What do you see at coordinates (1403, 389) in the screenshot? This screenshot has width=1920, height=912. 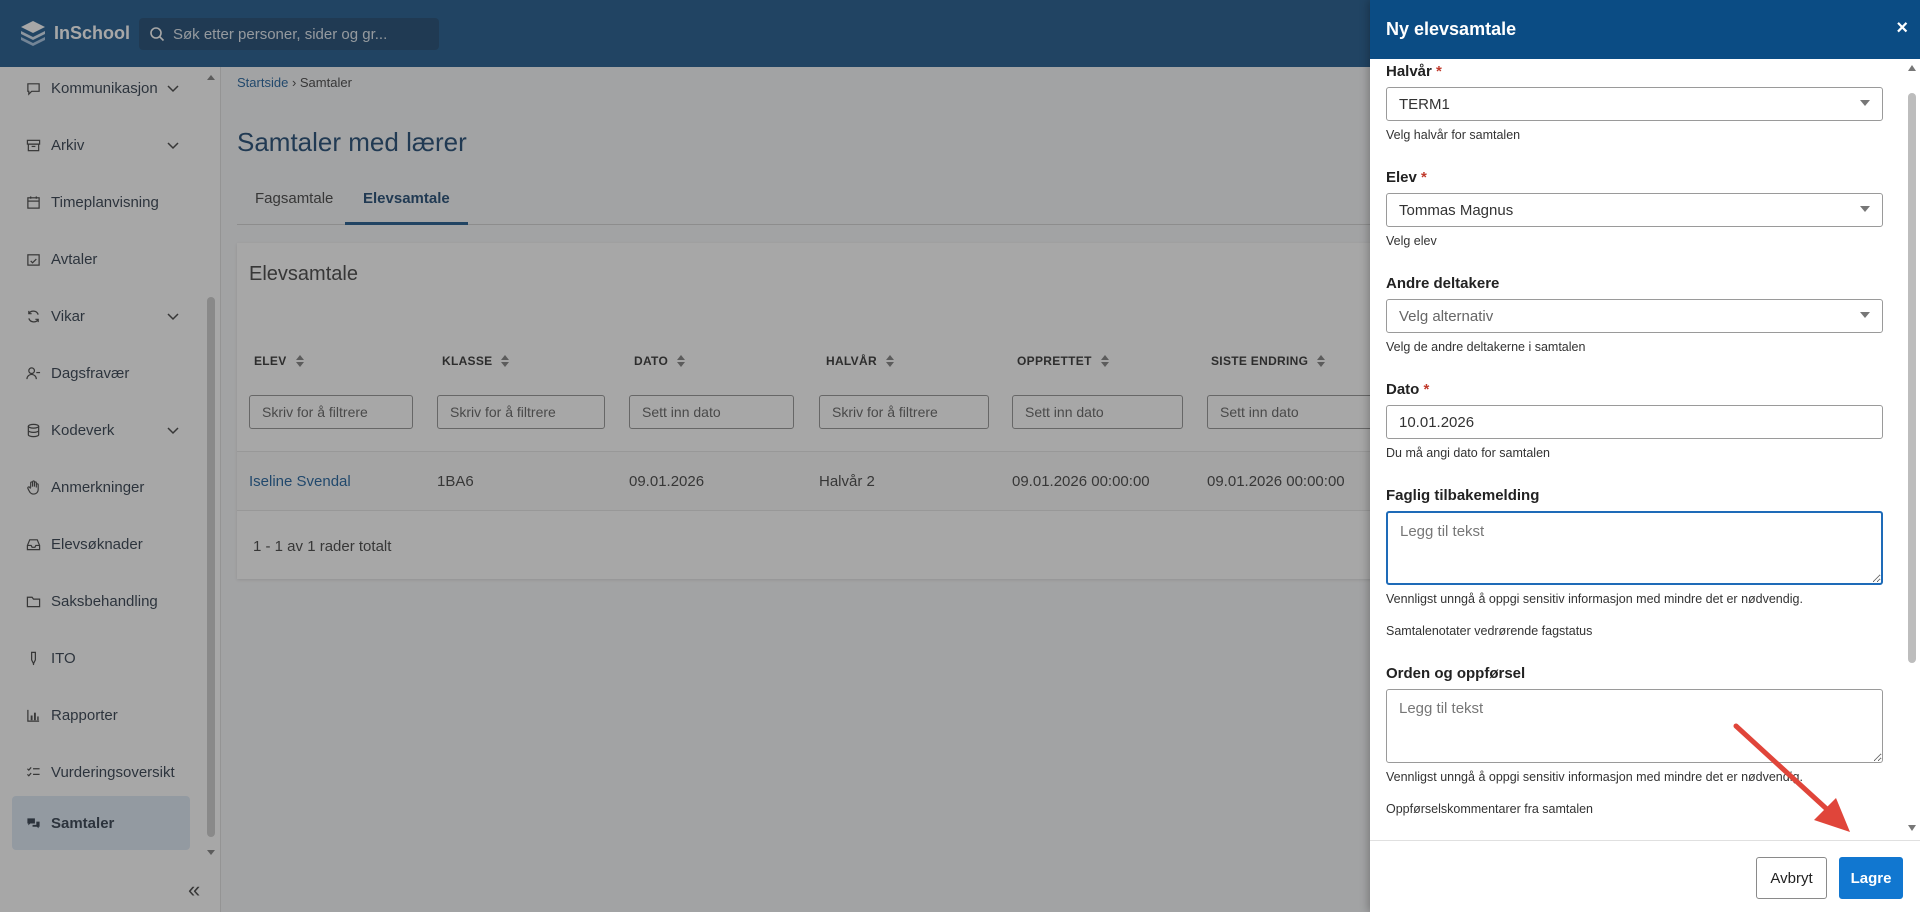 I see `dato-label-text: Dato` at bounding box center [1403, 389].